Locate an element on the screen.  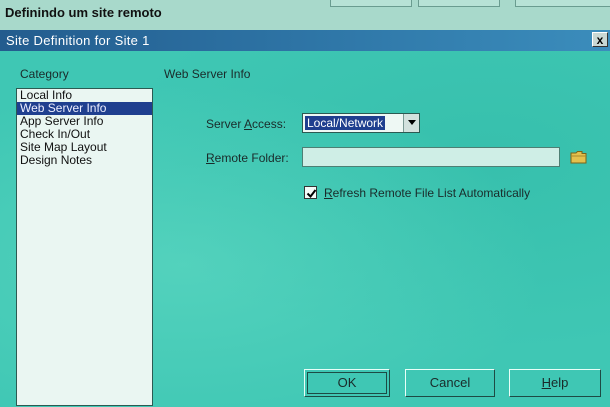
server-access-label-post: ccess: is located at coordinates (269, 124).